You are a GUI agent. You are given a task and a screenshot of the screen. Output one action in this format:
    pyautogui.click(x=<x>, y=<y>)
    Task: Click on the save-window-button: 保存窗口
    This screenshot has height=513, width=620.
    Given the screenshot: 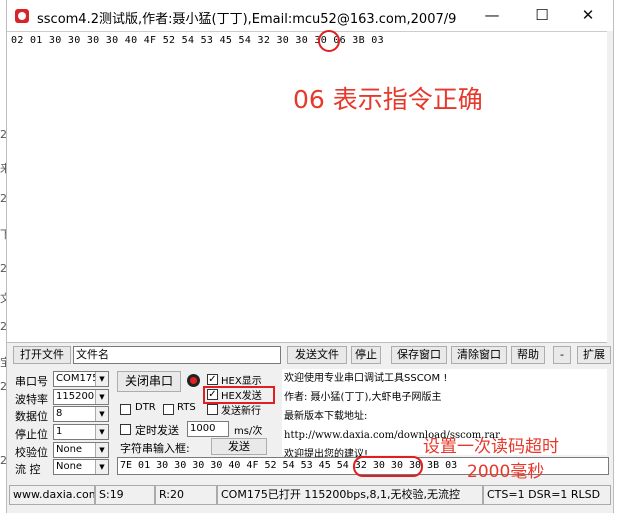 What is the action you would take?
    pyautogui.click(x=419, y=355)
    